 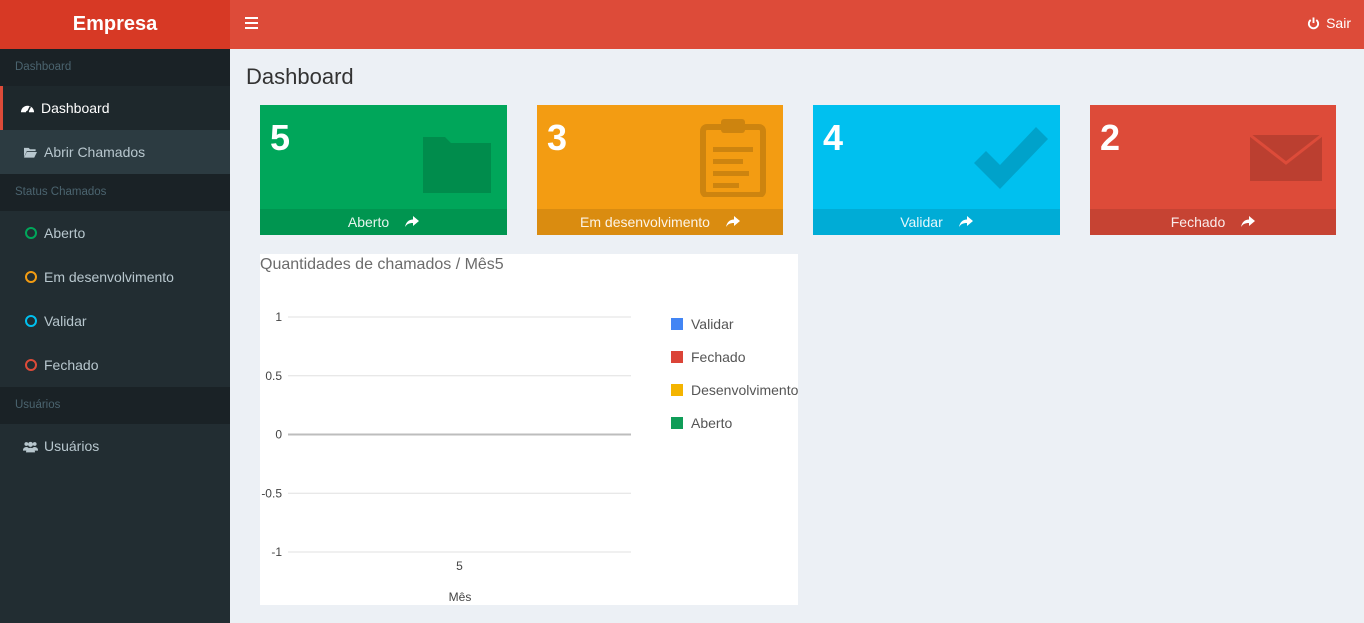 I want to click on legend-label: Aberto, so click(x=711, y=423).